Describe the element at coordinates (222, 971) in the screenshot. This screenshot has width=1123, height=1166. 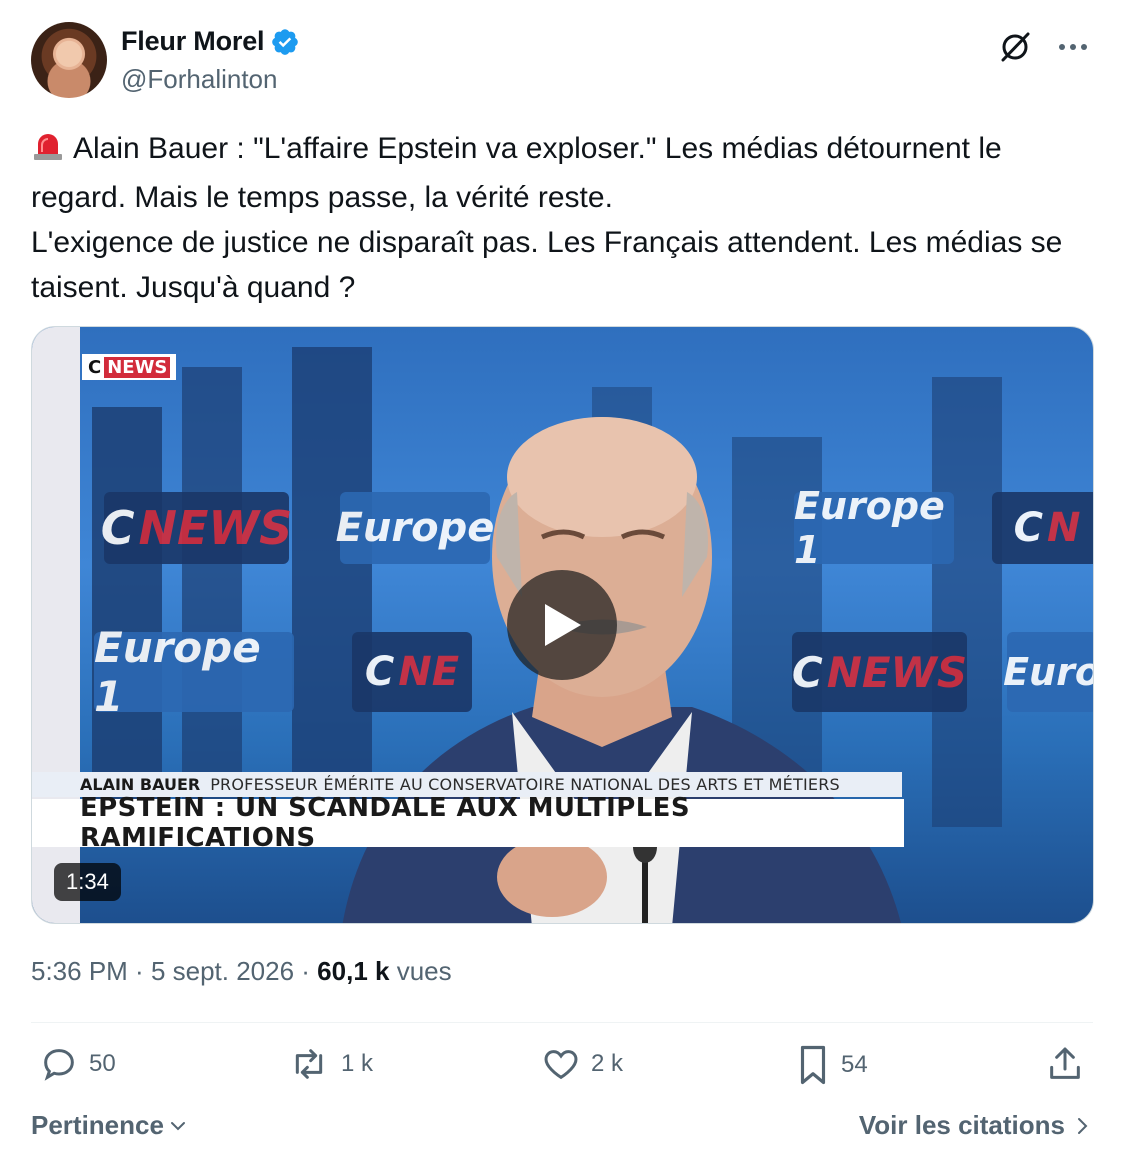
I see `tweet-date: 5 sept. 2026` at that location.